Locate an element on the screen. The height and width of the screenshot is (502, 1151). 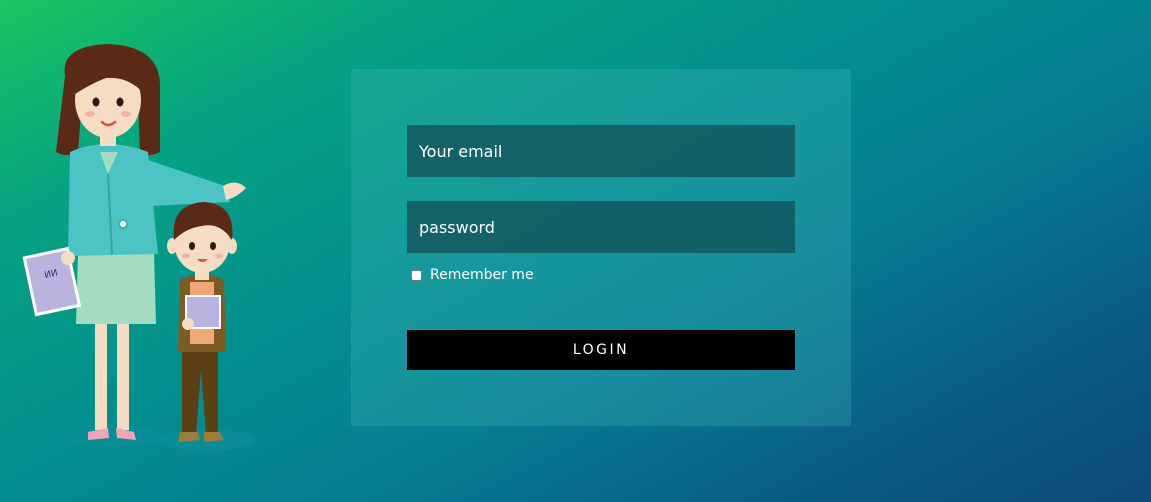
remember-me-option: Remember me is located at coordinates (472, 275).